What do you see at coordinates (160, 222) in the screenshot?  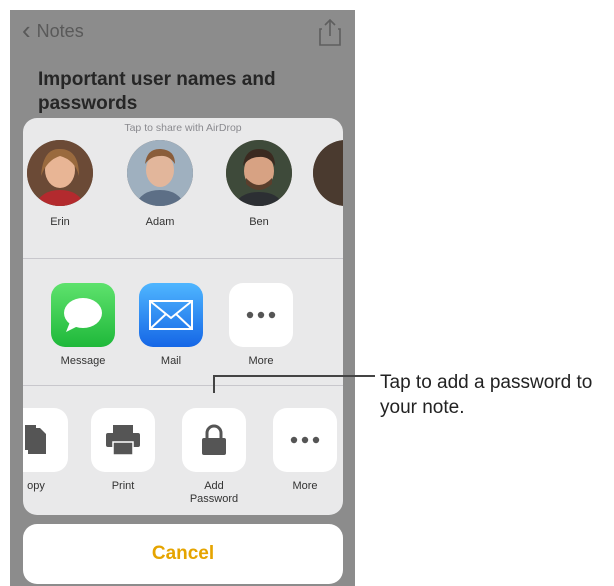 I see `contact-name: Adam` at bounding box center [160, 222].